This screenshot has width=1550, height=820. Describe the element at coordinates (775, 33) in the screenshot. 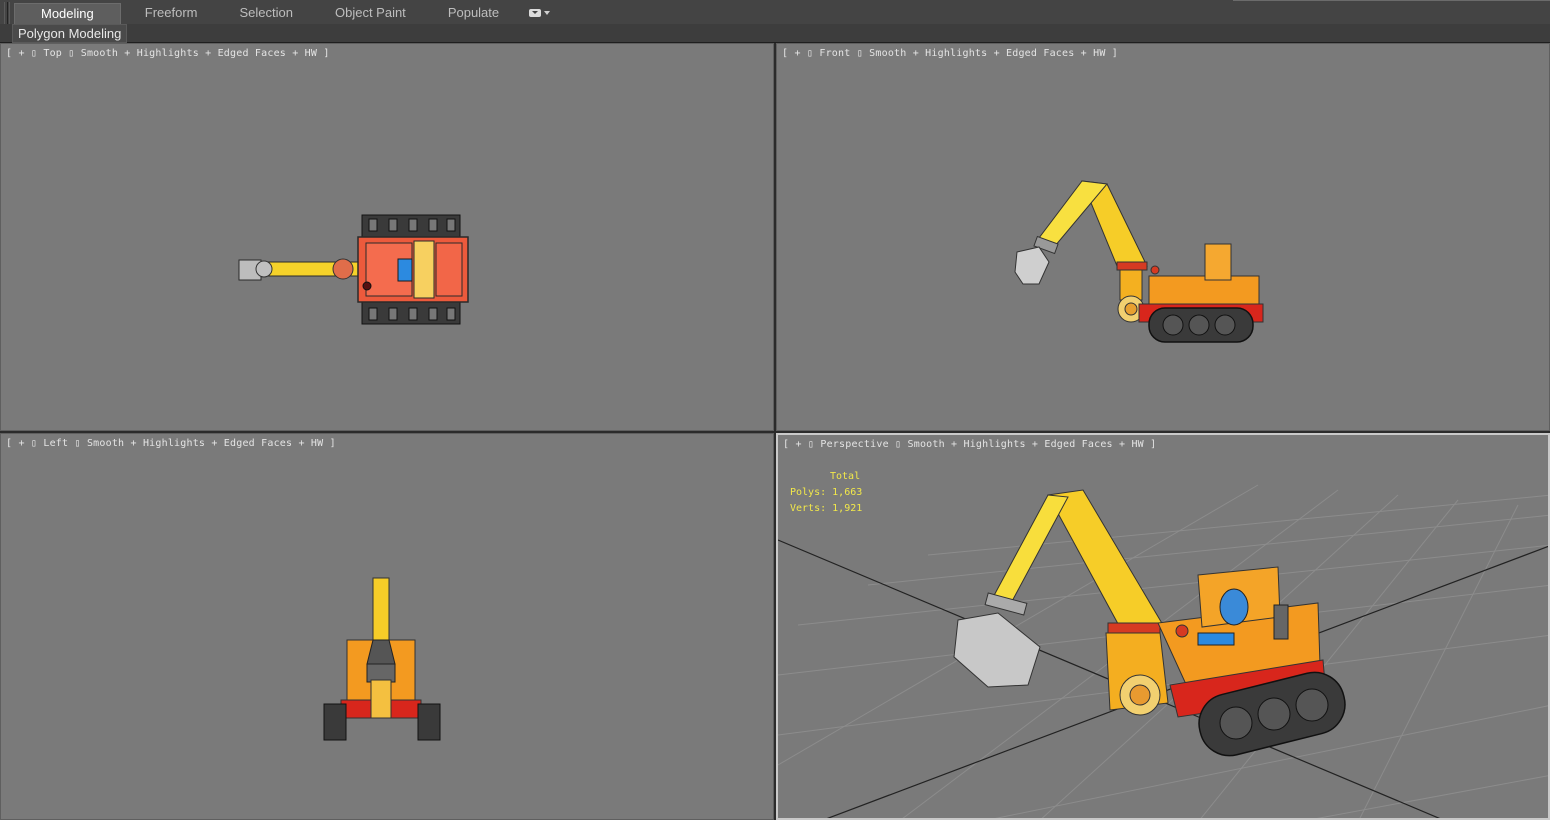

I see `ribbon-panel-bar: Polygon Modeling` at that location.